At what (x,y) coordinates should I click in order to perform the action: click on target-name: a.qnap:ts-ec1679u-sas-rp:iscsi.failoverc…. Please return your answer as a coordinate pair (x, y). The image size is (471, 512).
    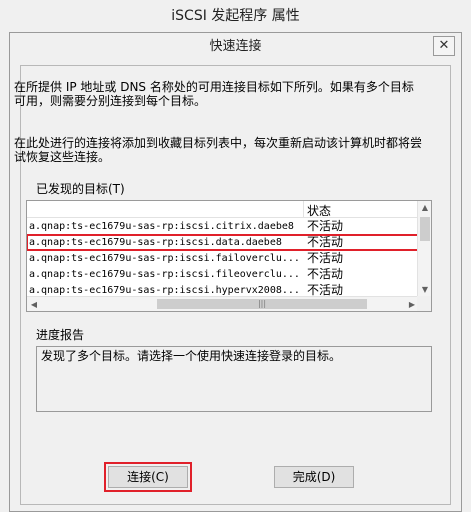
    Looking at the image, I should click on (164, 258).